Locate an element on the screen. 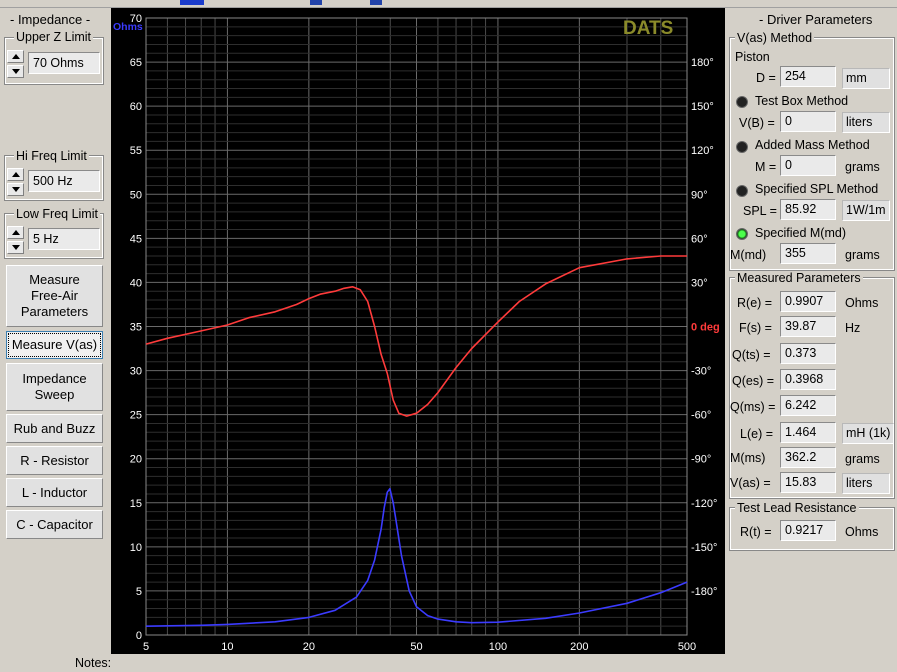 Image resolution: width=897 pixels, height=672 pixels. mmd-label: M(md) is located at coordinates (748, 255).